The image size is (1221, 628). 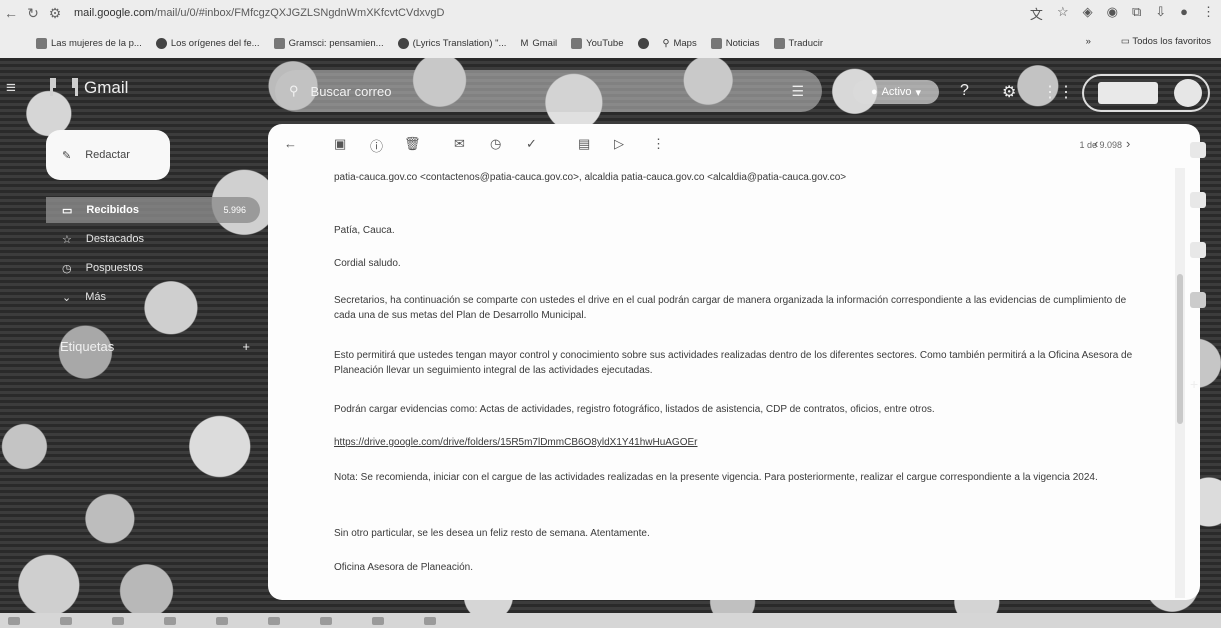 What do you see at coordinates (153, 210) in the screenshot?
I see `sidebar-item-inbox: ▭ Recibidos 5.996` at bounding box center [153, 210].